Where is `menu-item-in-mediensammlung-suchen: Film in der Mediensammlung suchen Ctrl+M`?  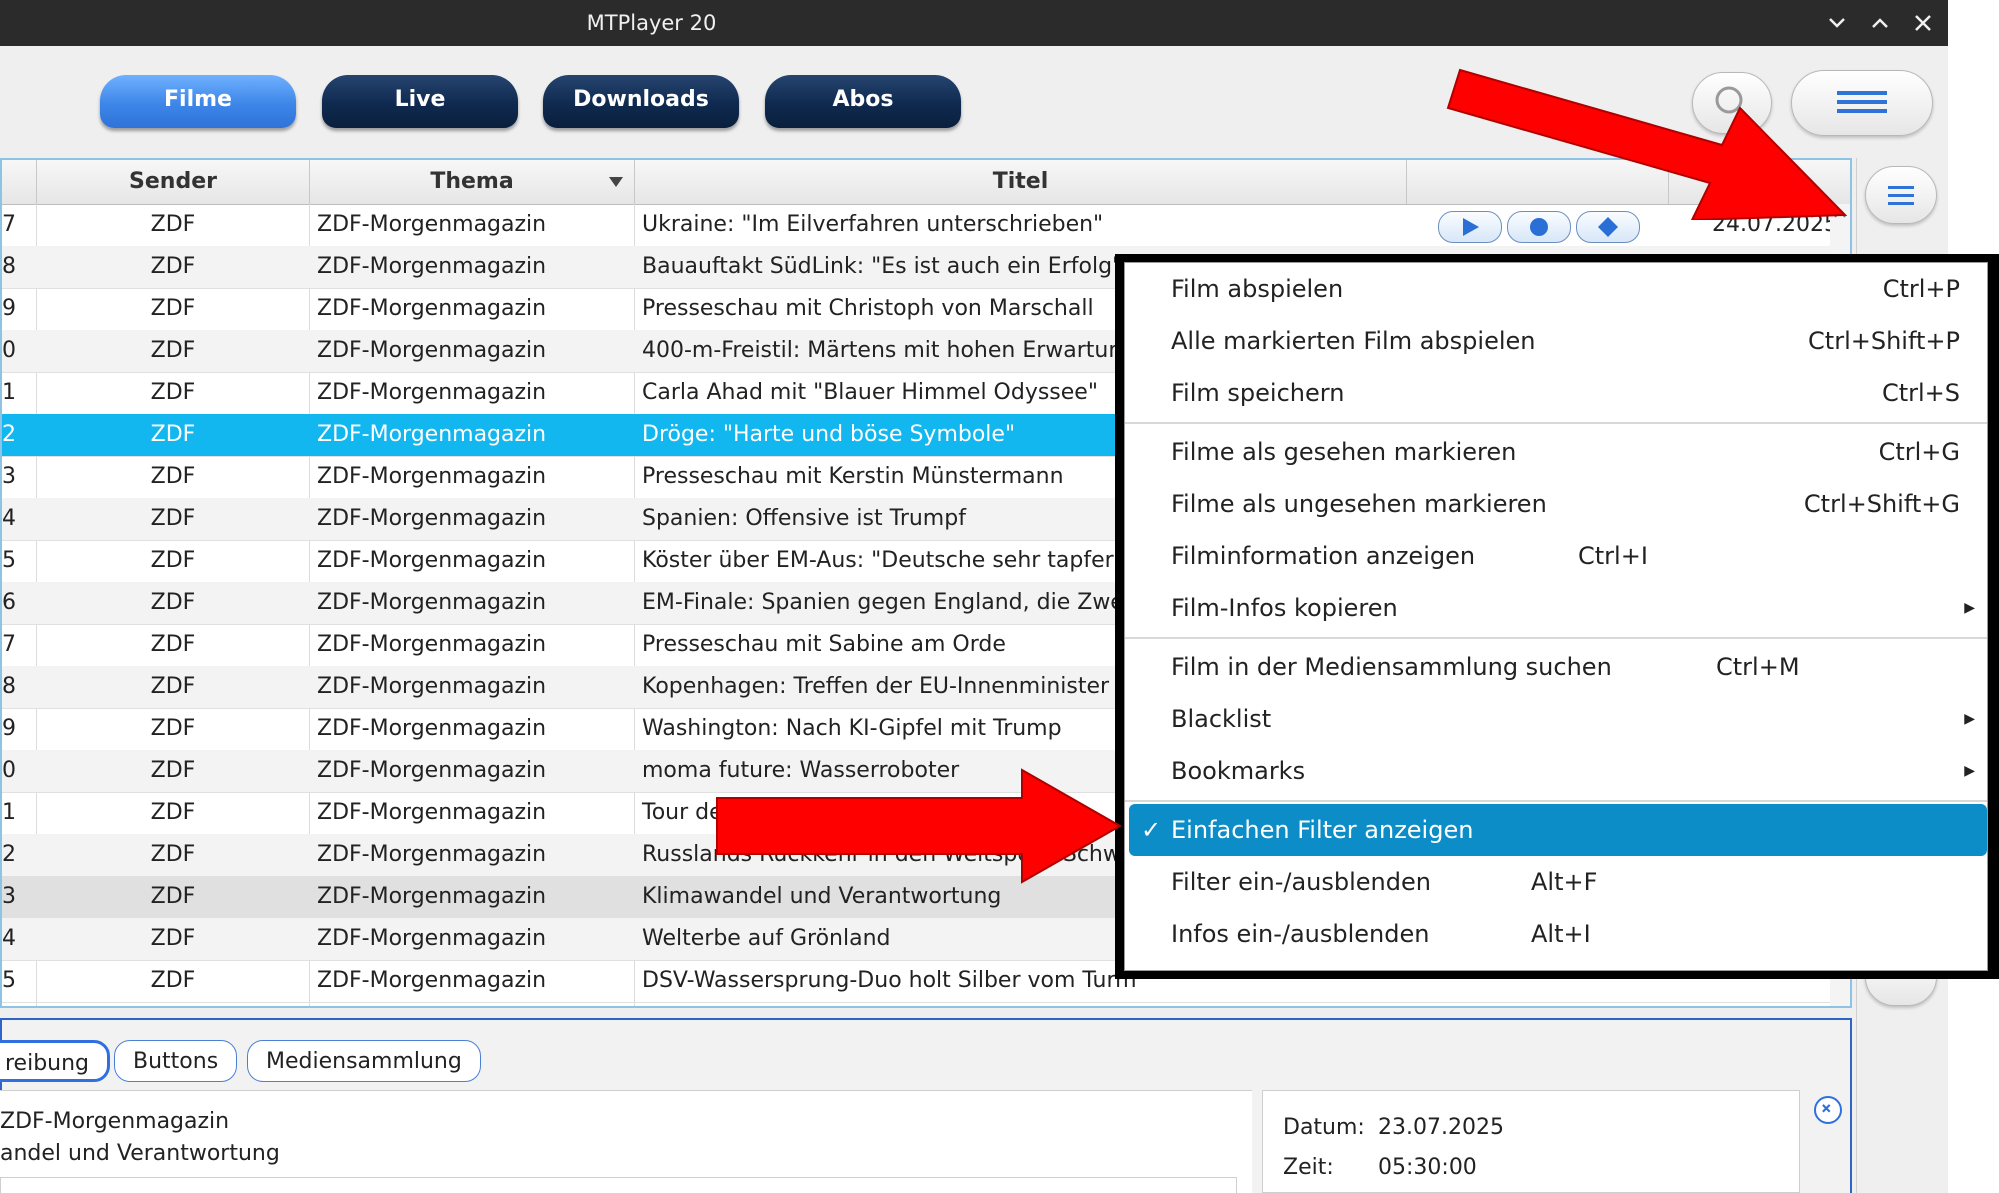 menu-item-in-mediensammlung-suchen: Film in der Mediensammlung suchen Ctrl+M is located at coordinates (1556, 667).